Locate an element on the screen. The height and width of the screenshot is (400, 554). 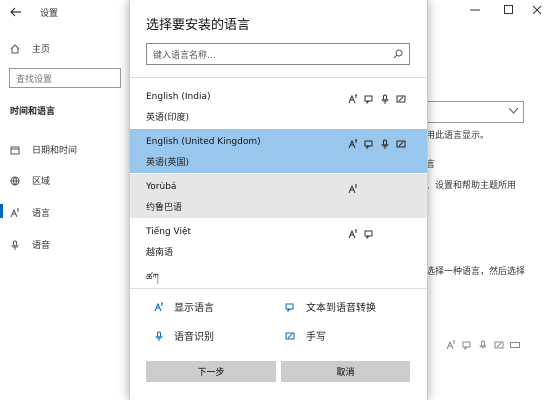
sidebar-active-indicator is located at coordinates (1, 211).